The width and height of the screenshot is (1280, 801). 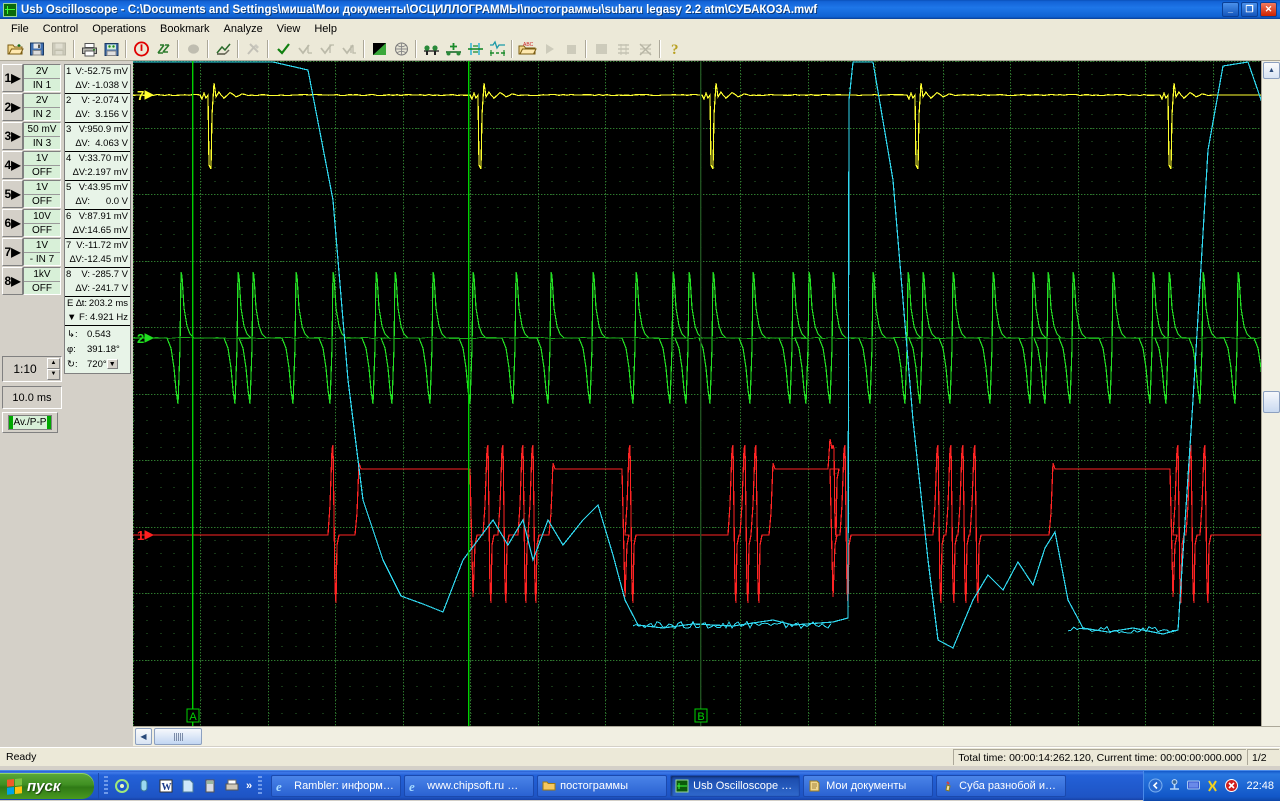 What do you see at coordinates (119, 29) in the screenshot?
I see `menu-operations: Operations` at bounding box center [119, 29].